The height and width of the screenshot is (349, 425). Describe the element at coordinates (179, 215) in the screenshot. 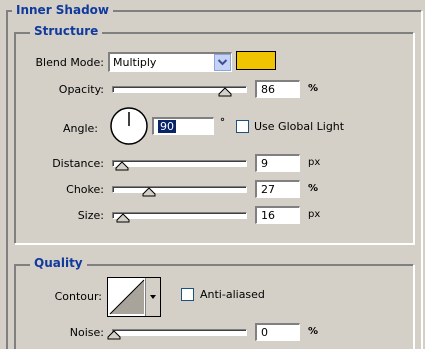

I see `size-slider-track` at that location.